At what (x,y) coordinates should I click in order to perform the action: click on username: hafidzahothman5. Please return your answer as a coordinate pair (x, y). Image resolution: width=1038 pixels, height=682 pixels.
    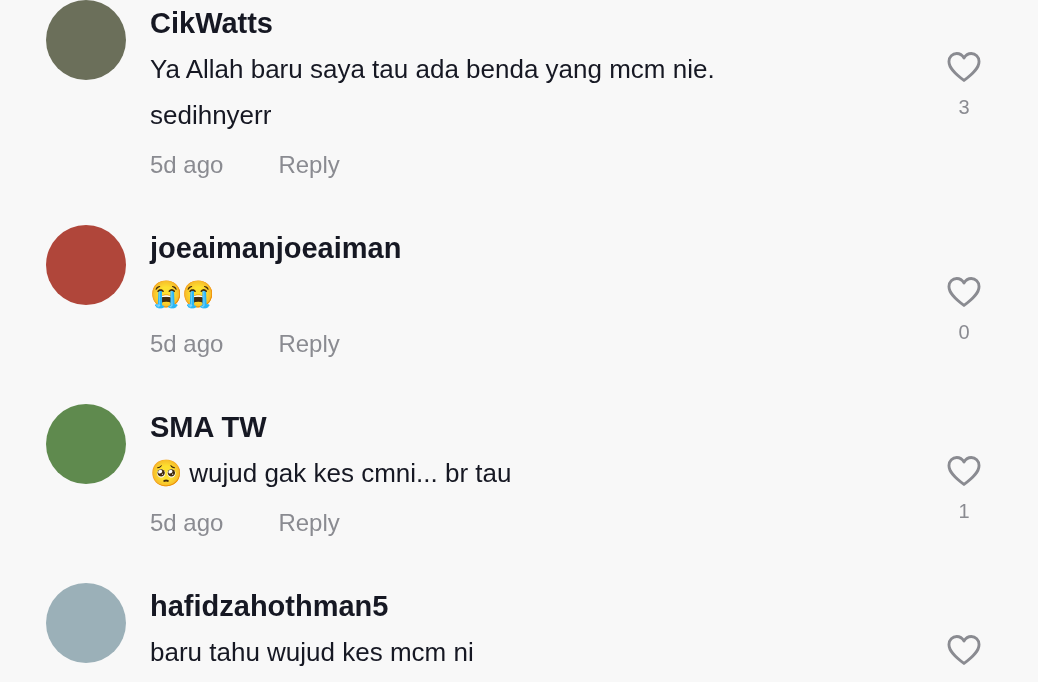
    Looking at the image, I should click on (269, 606).